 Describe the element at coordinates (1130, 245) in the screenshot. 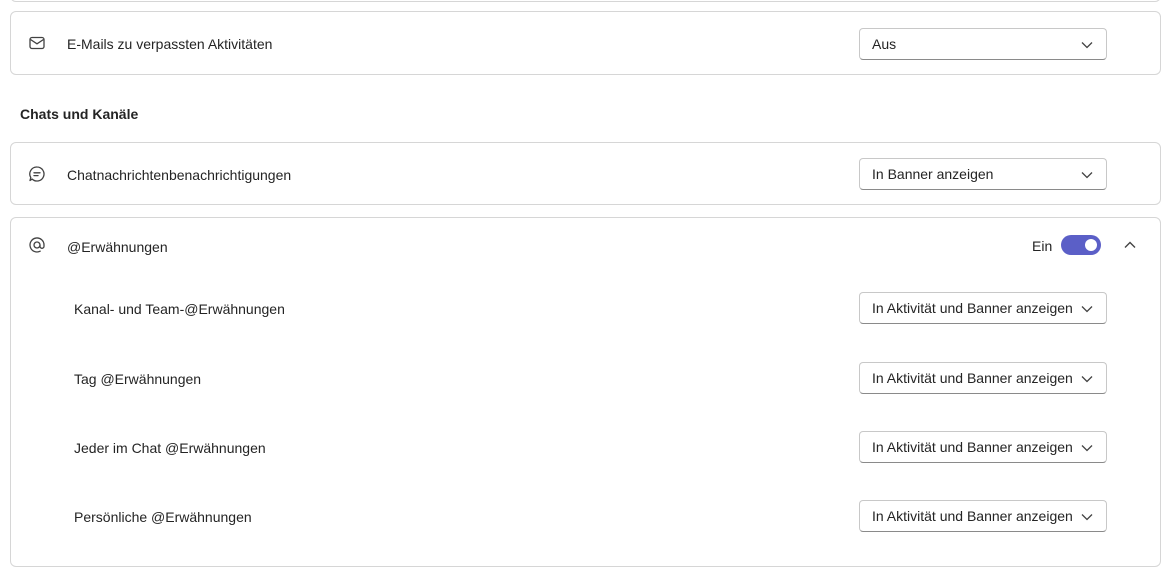

I see `collapse-chevron-up-icon` at that location.